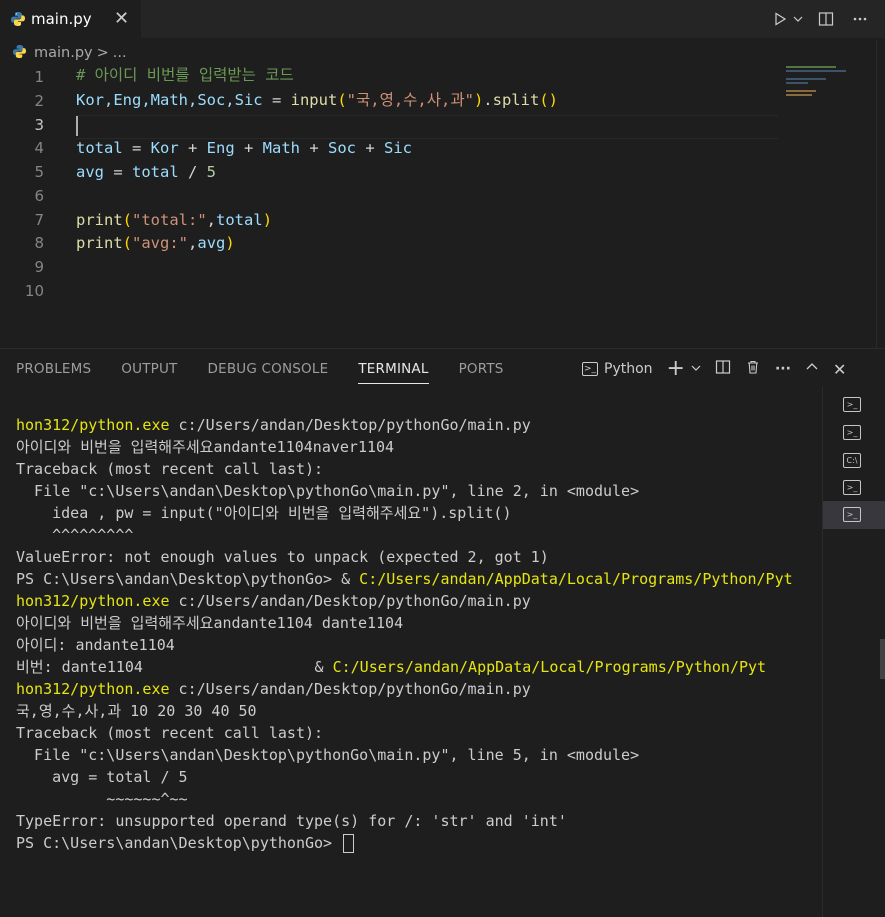  What do you see at coordinates (102, 799) in the screenshot?
I see `terminal-line: ~~~~~~^~~` at bounding box center [102, 799].